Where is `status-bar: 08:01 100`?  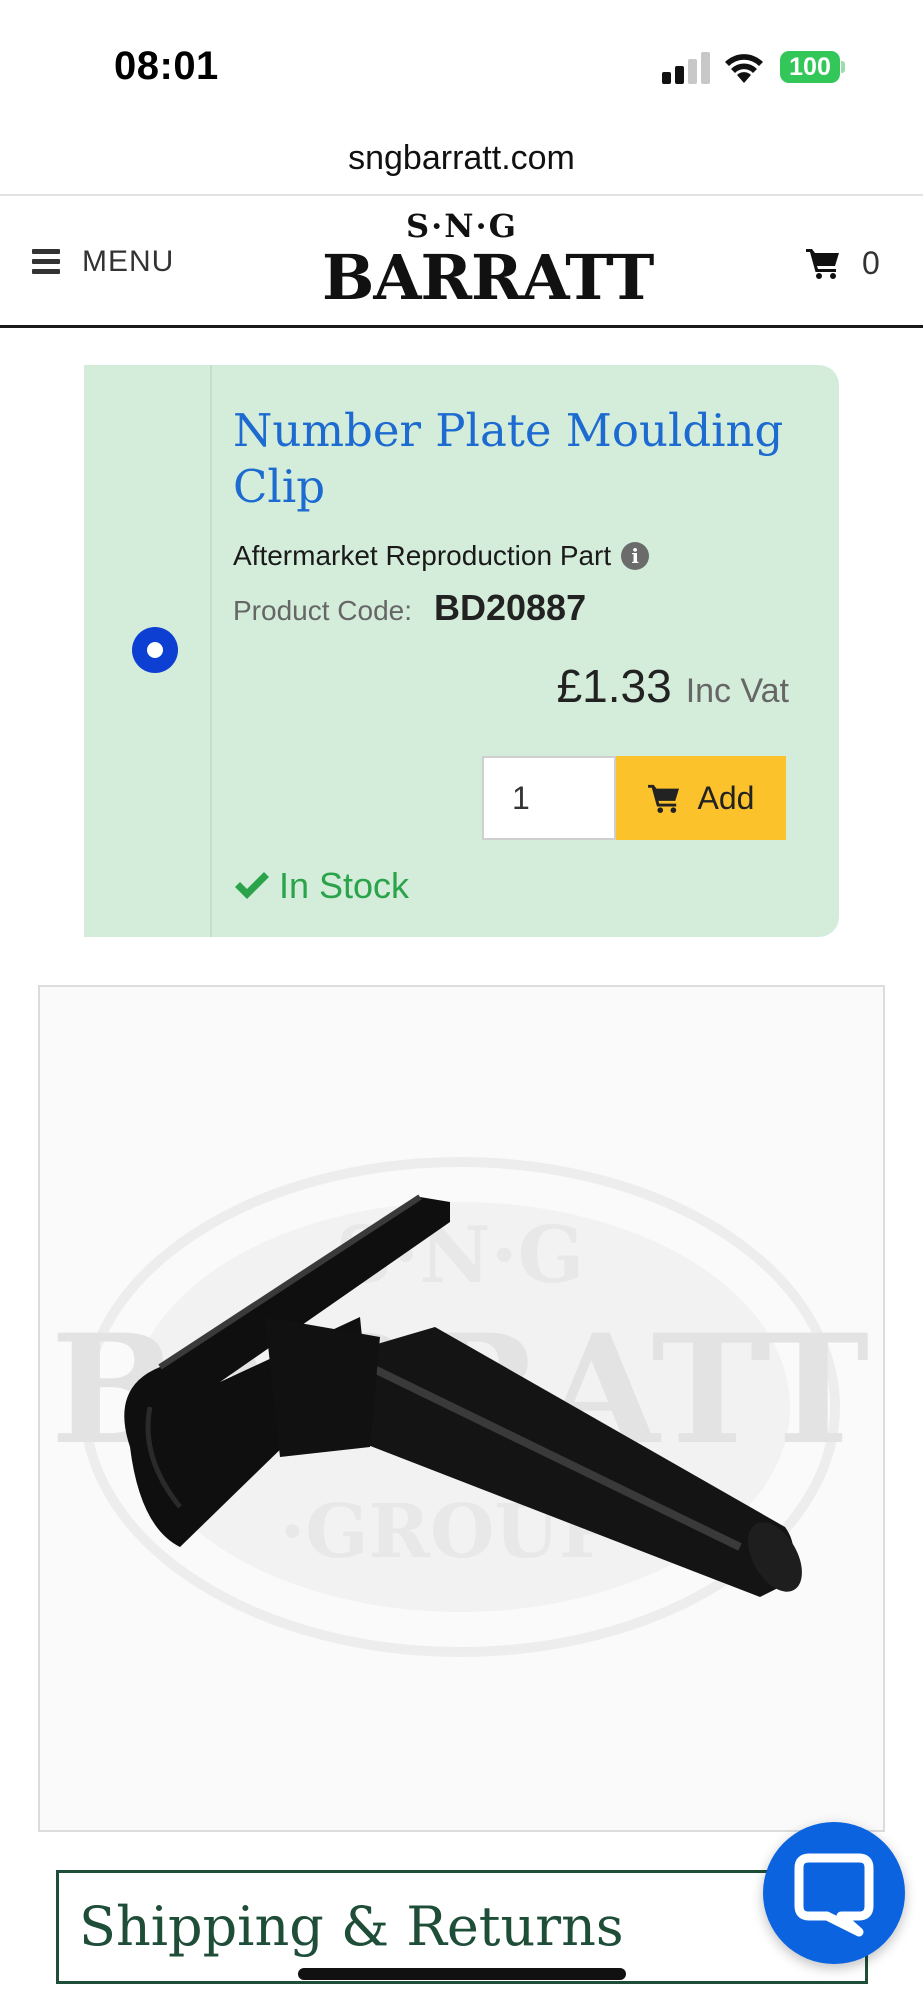
status-bar: 08:01 100 is located at coordinates (461, 60).